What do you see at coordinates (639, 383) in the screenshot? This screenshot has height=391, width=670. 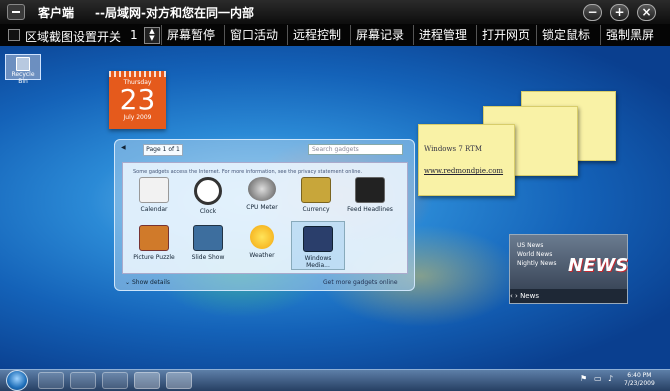 I see `clock-date: 7/23/2009` at bounding box center [639, 383].